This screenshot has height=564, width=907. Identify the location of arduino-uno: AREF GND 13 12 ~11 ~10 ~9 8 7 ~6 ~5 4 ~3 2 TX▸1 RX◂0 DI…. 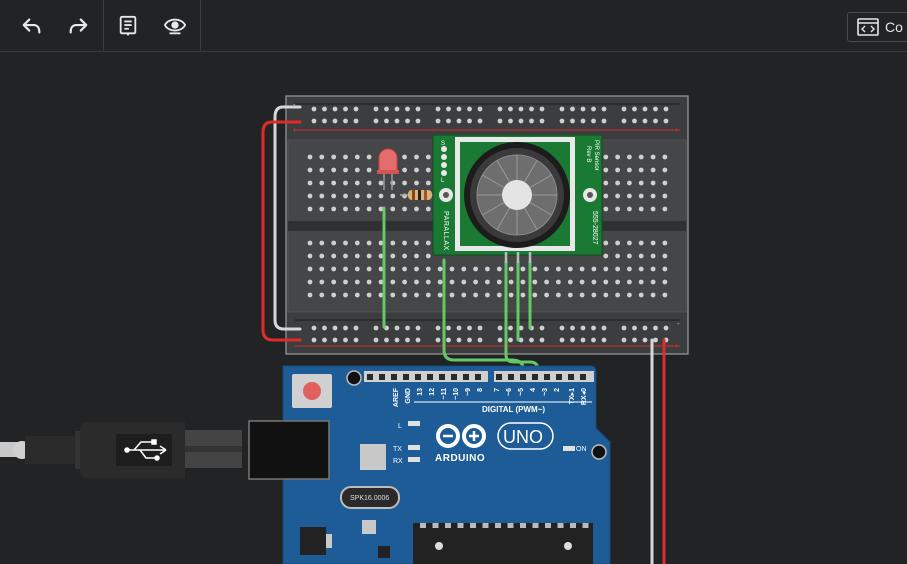
(446, 464).